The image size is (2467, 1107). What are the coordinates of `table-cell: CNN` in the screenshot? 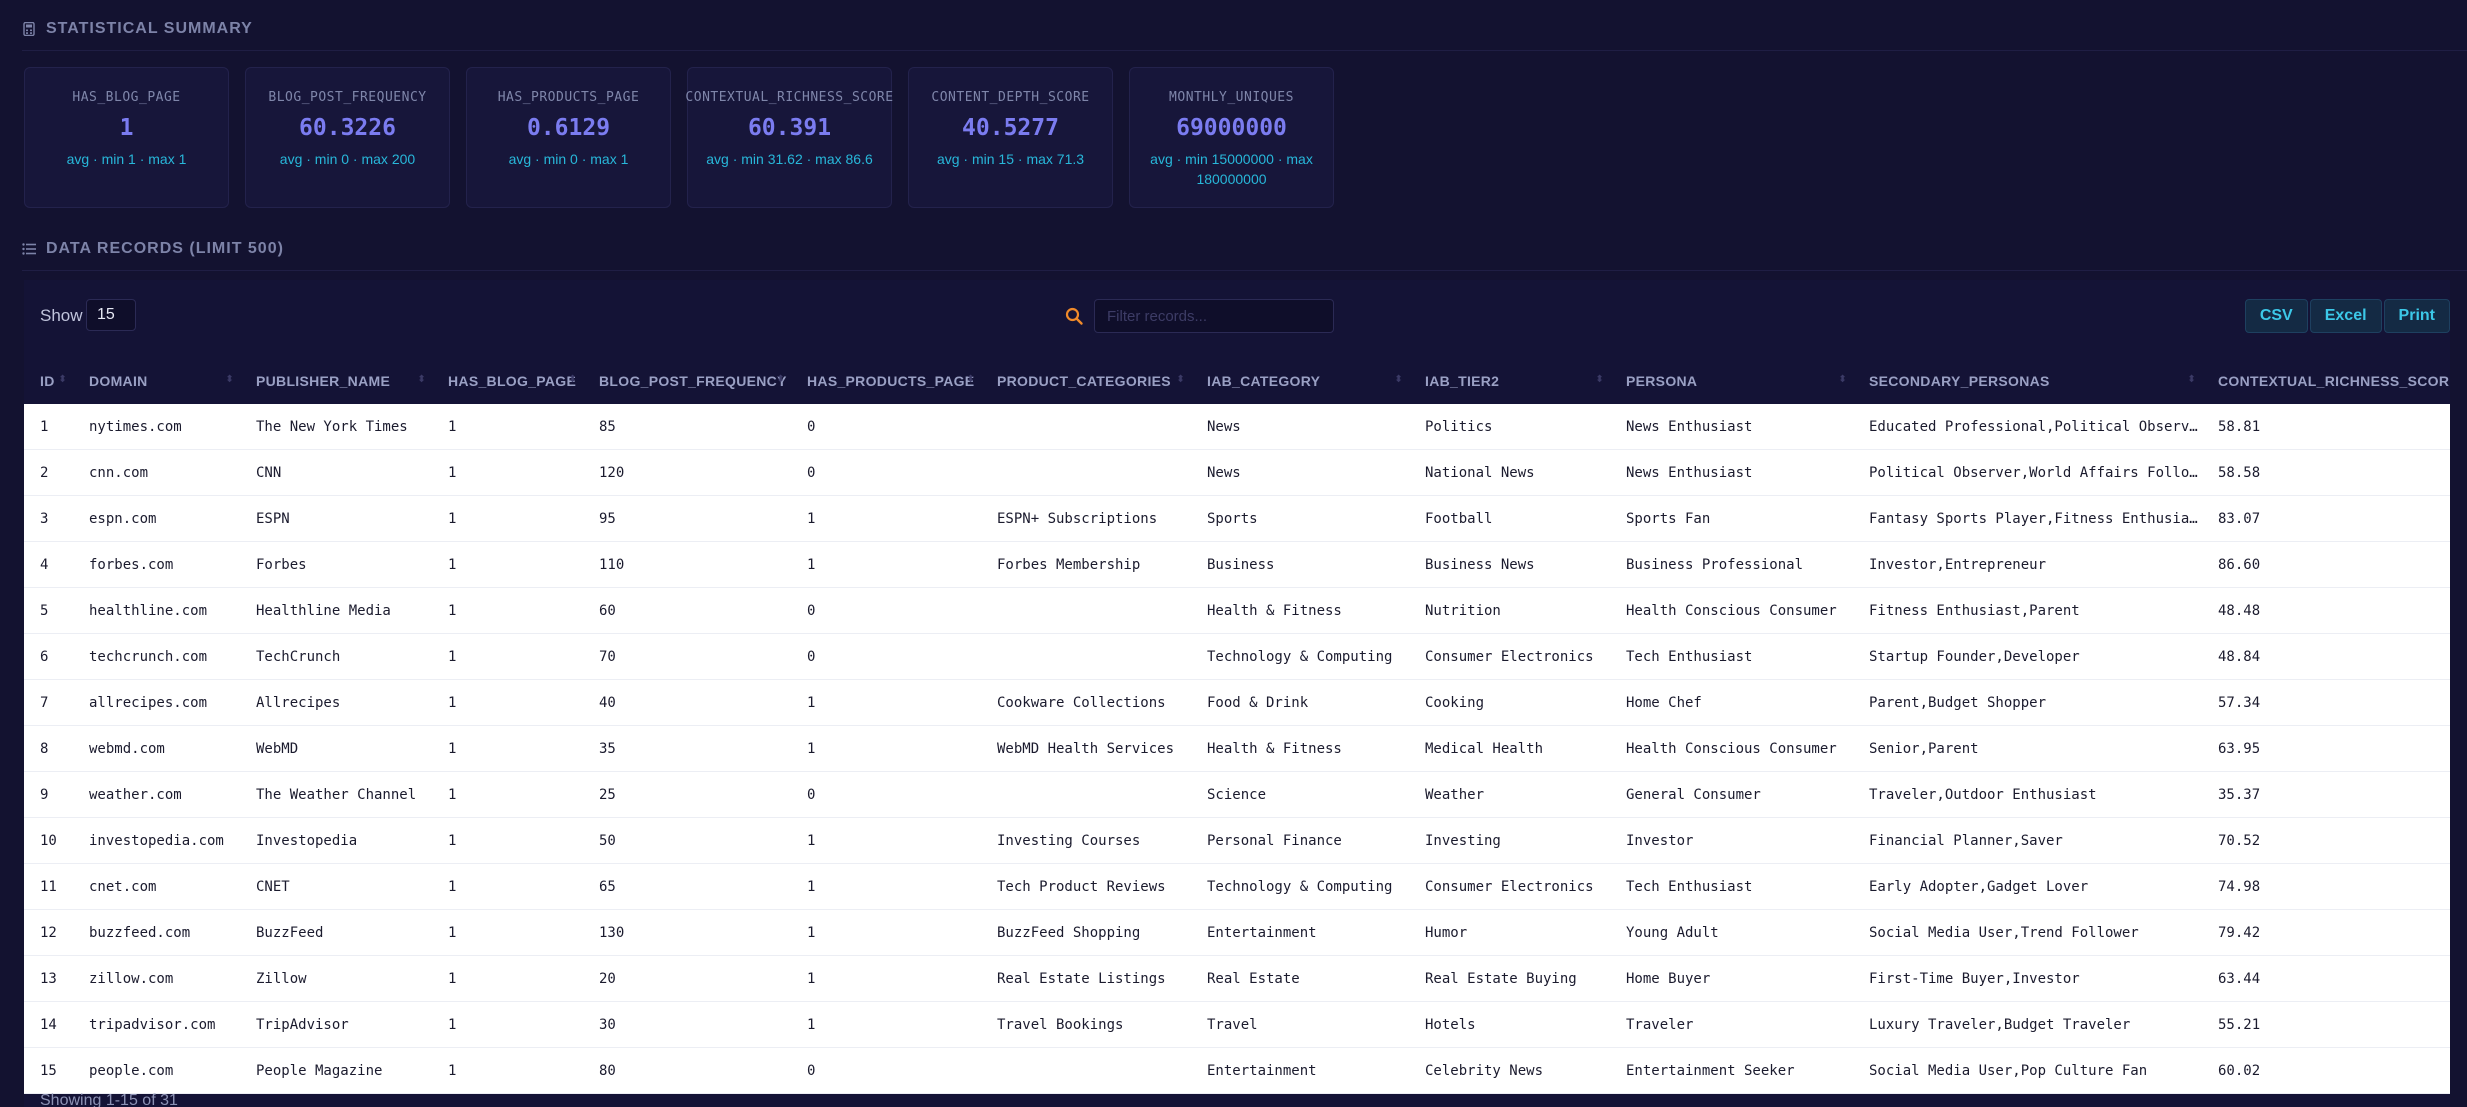 It's located at (336, 472).